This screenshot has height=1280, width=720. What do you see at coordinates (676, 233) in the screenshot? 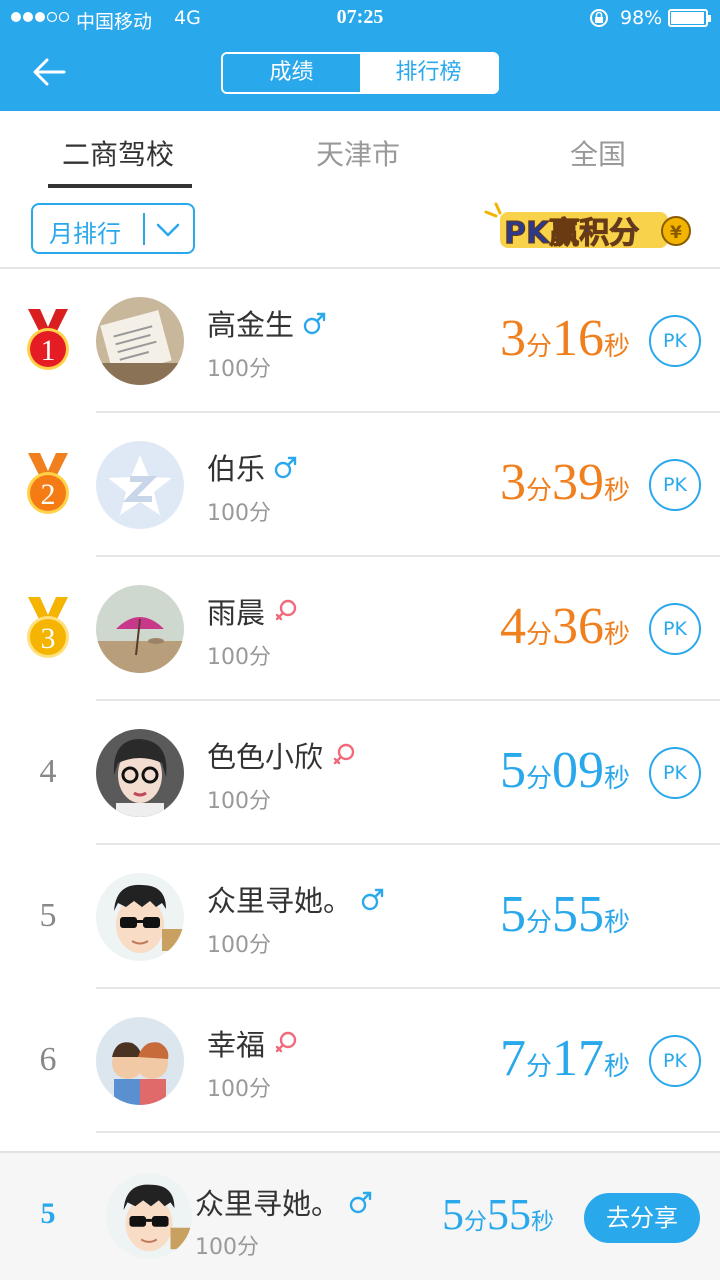
I see `coin-icon: ¥` at bounding box center [676, 233].